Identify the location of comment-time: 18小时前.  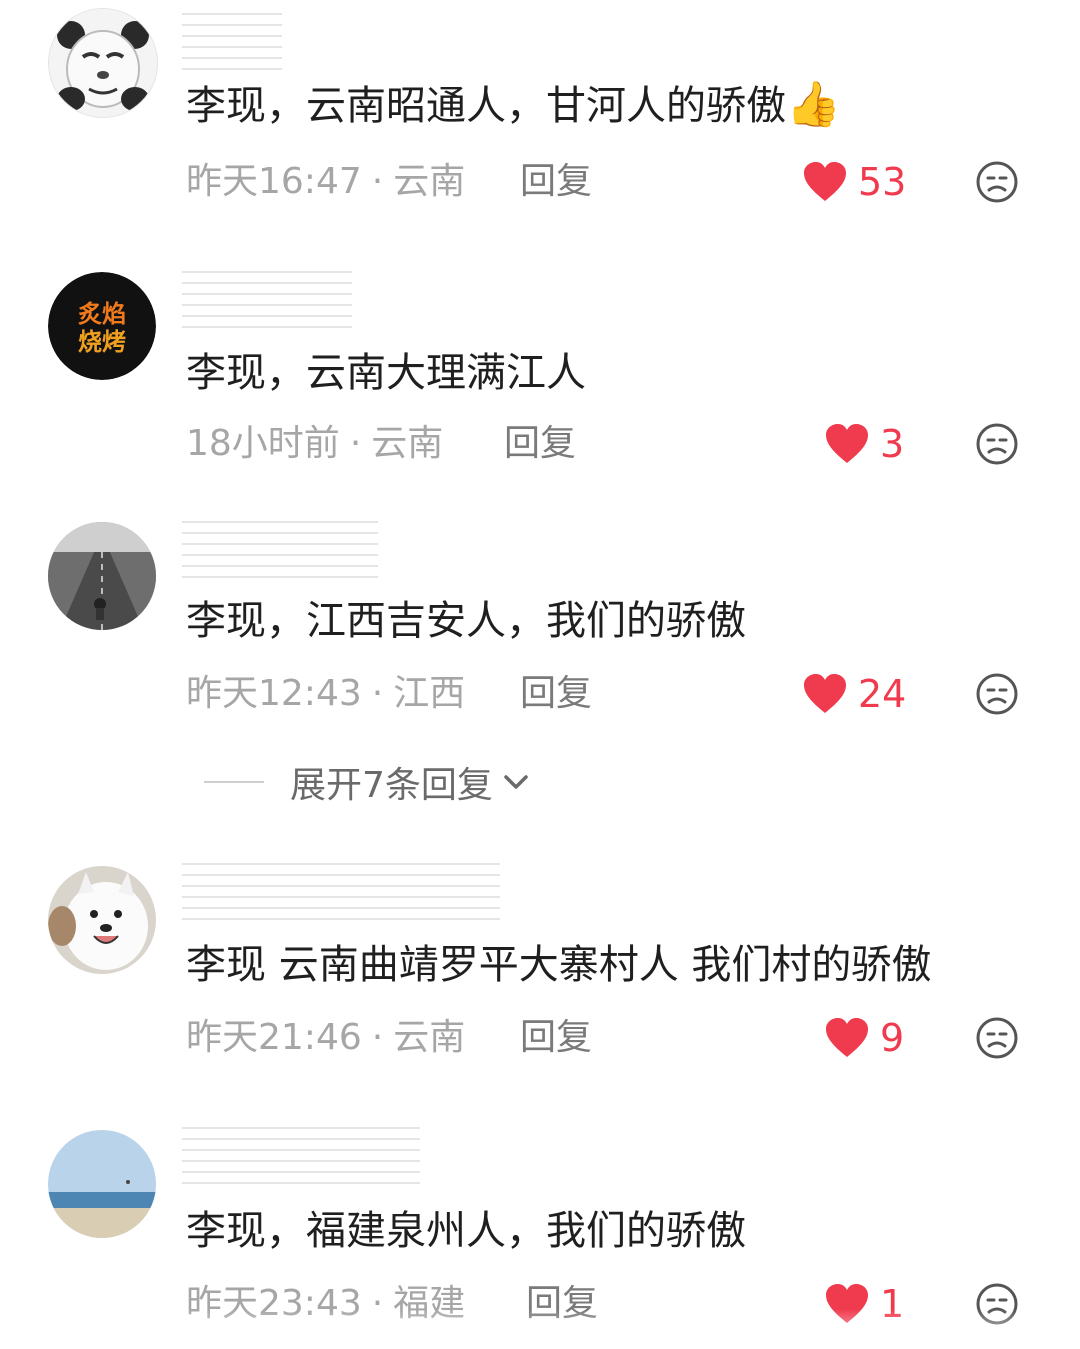
(263, 443).